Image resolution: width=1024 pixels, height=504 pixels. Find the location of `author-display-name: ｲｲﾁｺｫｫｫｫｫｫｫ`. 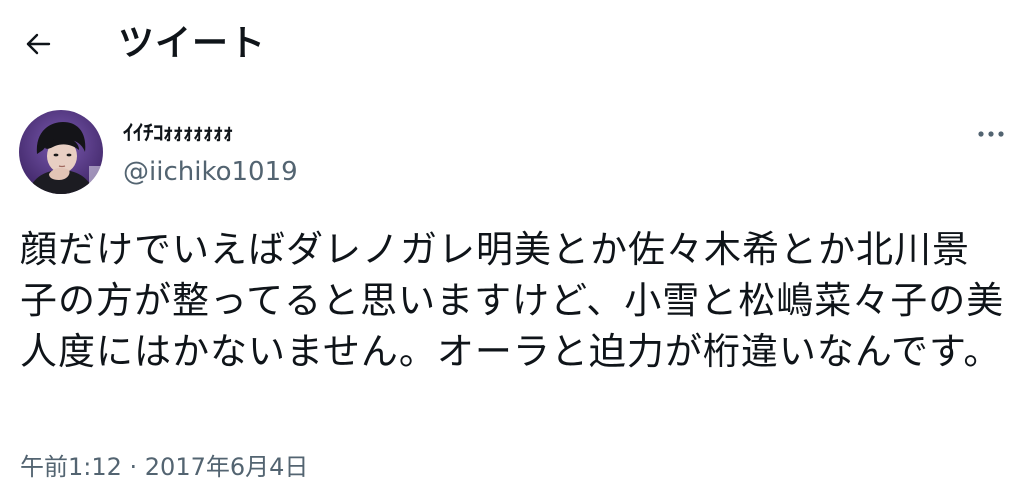

author-display-name: ｲｲﾁｺｫｫｫｫｫｫｫ is located at coordinates (178, 133).